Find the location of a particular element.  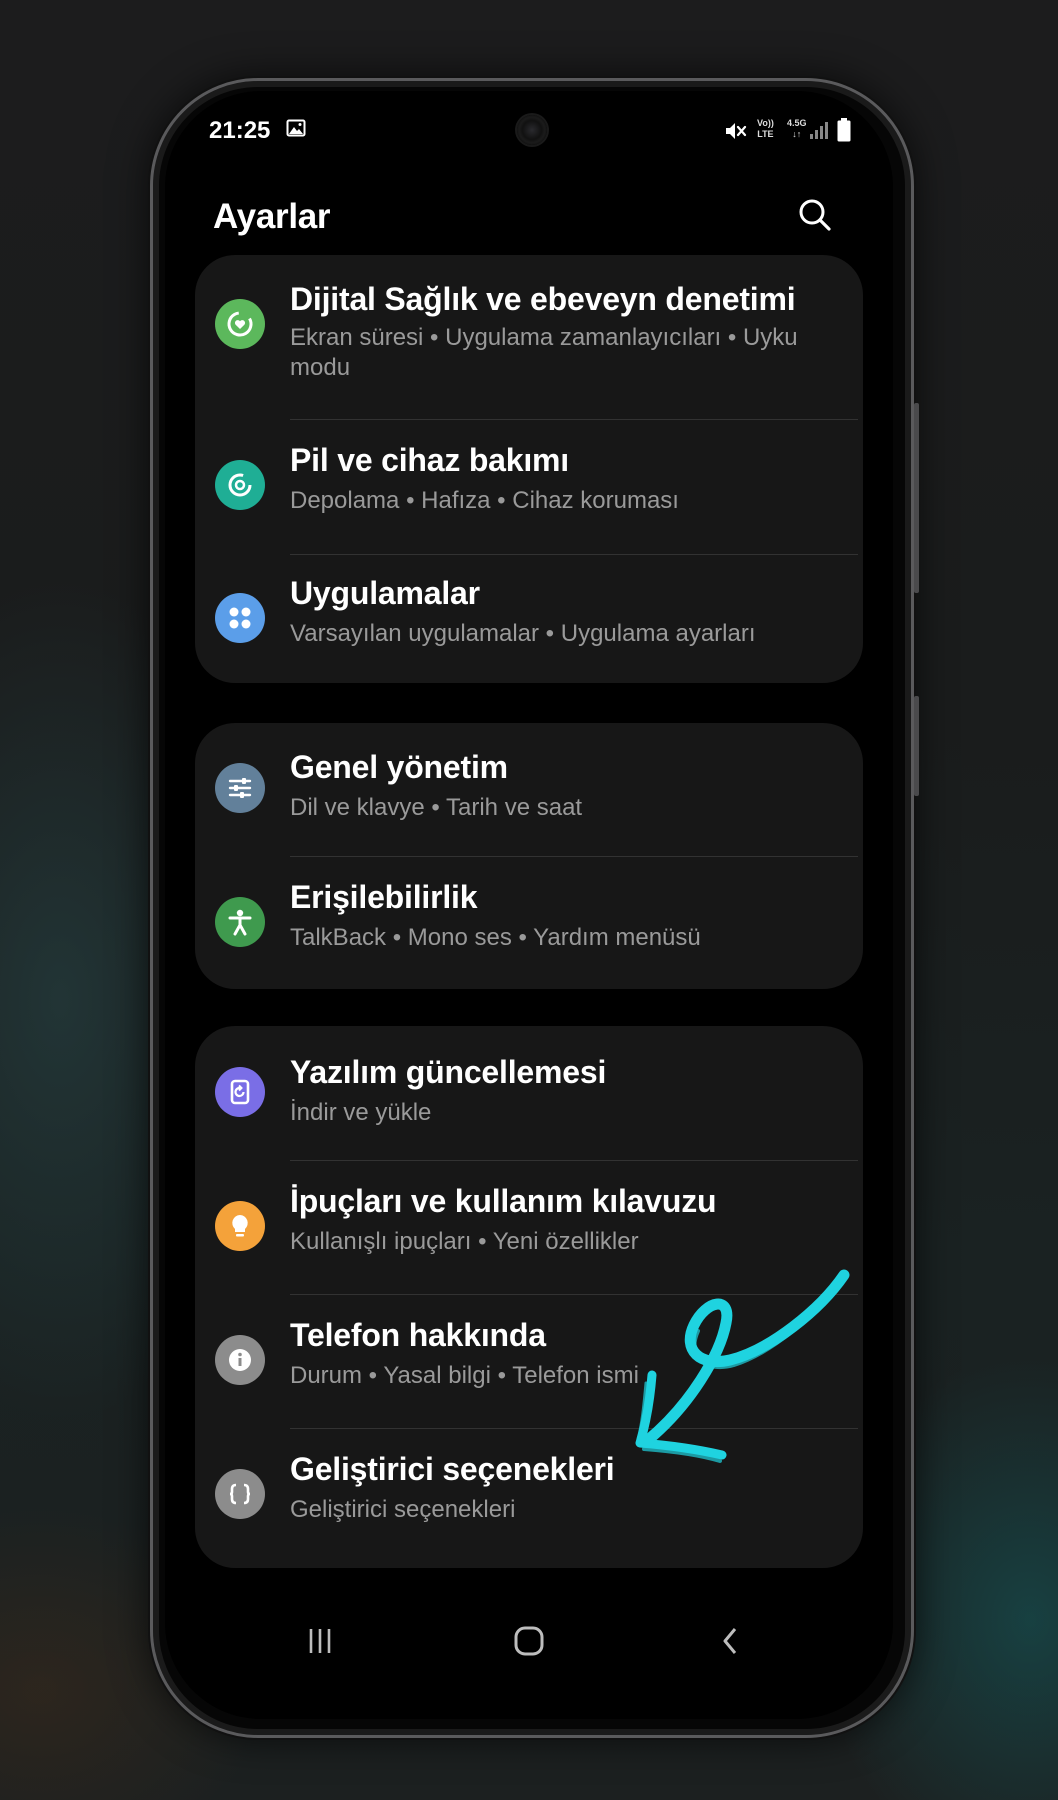

home-icon is located at coordinates (529, 1641).